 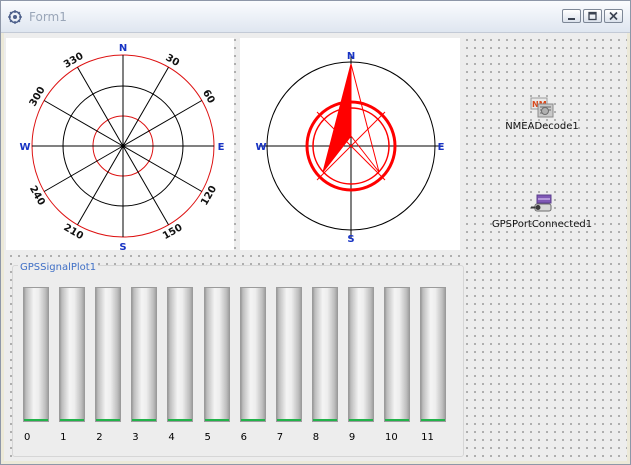 What do you see at coordinates (173, 232) in the screenshot?
I see `sky-degree-label: 150` at bounding box center [173, 232].